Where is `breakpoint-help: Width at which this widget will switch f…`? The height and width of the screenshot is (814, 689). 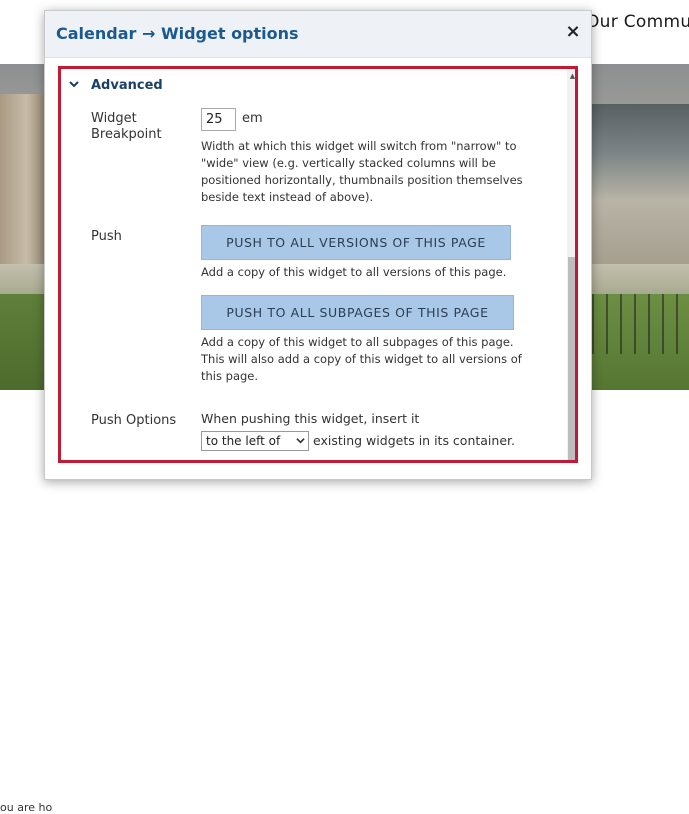 breakpoint-help: Width at which this widget will switch f… is located at coordinates (362, 172).